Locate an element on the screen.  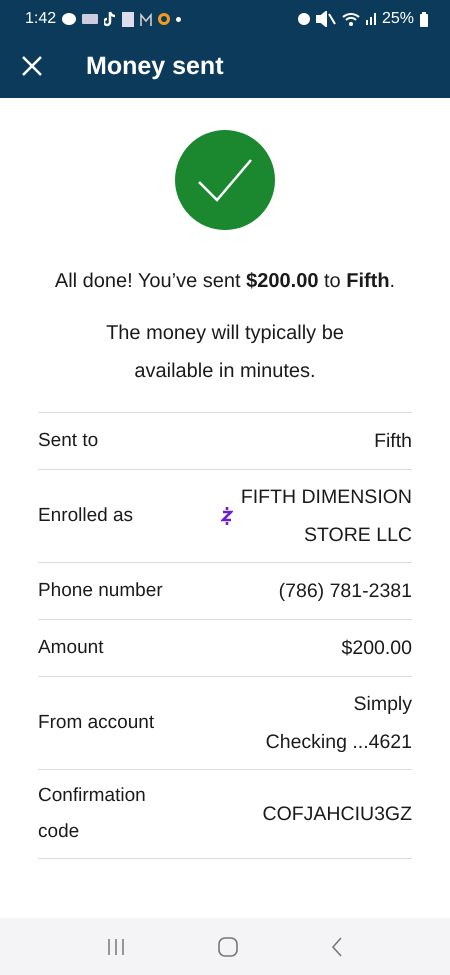
detail-value: Fifth is located at coordinates (393, 441).